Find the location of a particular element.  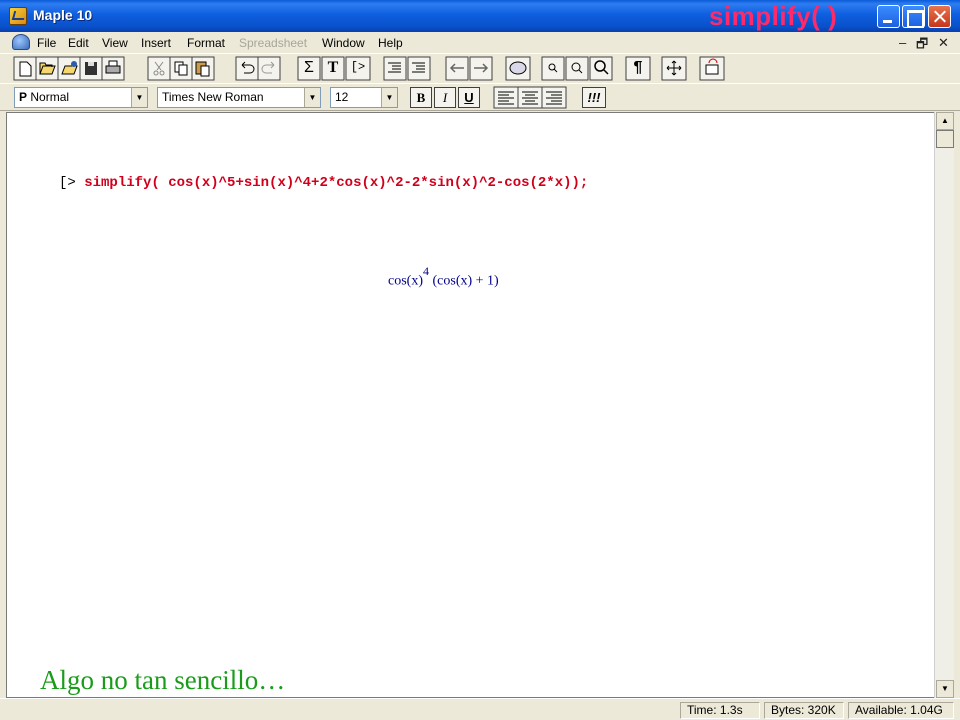

align-center-icon is located at coordinates (530, 97).